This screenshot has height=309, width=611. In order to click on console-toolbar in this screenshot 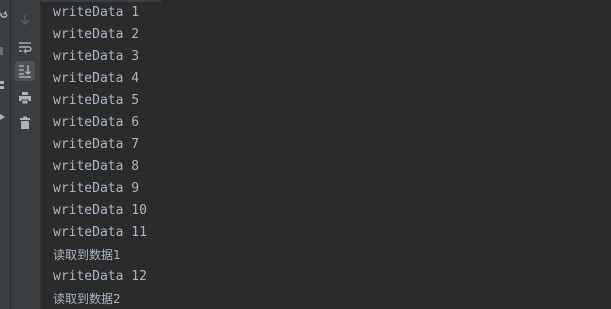, I will do `click(26, 154)`.